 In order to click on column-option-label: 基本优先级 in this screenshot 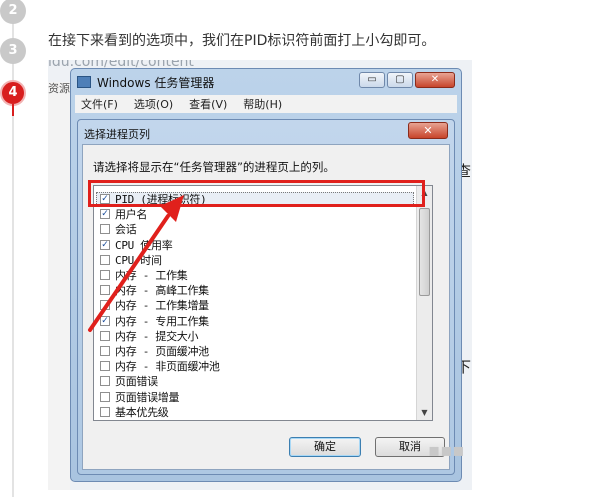, I will do `click(142, 412)`.